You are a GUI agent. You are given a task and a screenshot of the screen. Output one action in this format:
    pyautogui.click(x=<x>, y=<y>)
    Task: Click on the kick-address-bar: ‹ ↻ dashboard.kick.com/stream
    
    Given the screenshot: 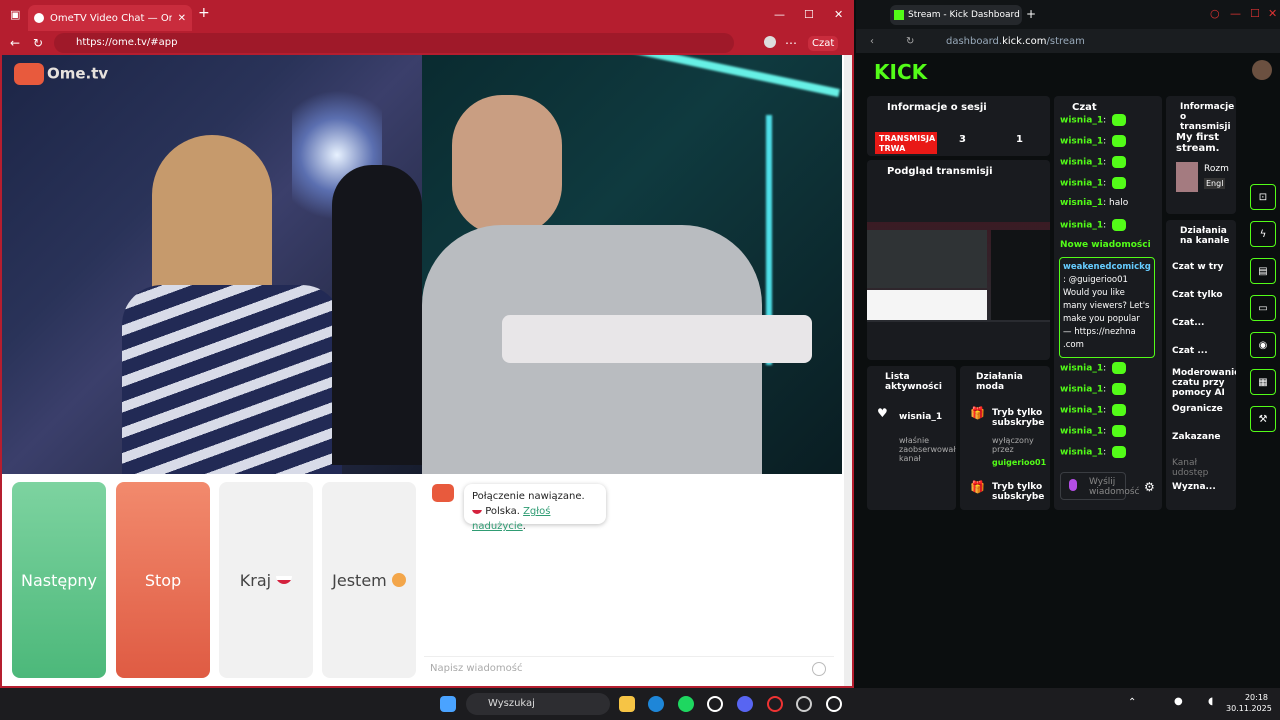 What is the action you would take?
    pyautogui.click(x=1068, y=41)
    